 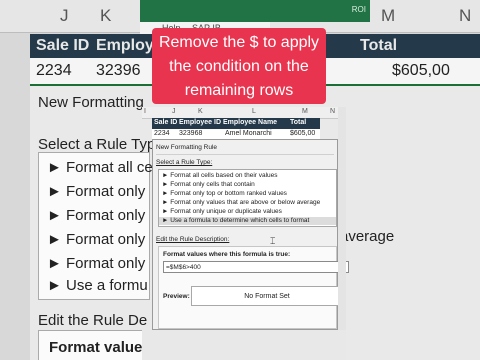 What do you see at coordinates (298, 122) in the screenshot?
I see `header-total: Total` at bounding box center [298, 122].